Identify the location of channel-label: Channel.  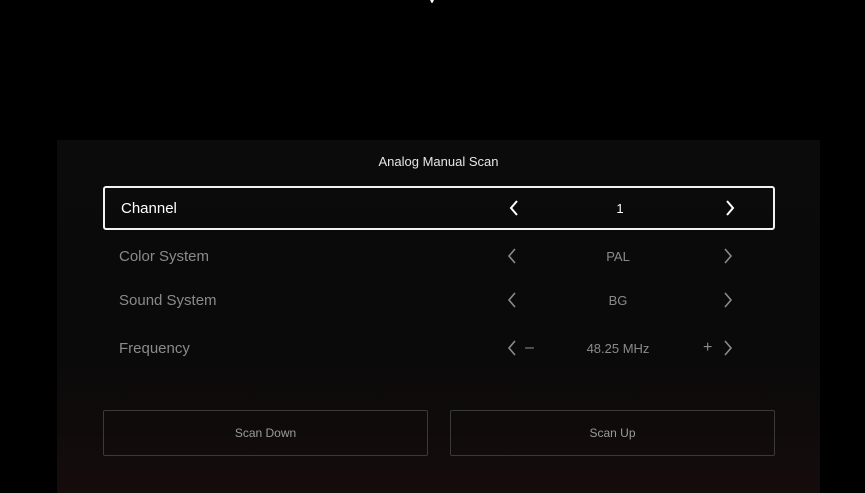
(149, 208).